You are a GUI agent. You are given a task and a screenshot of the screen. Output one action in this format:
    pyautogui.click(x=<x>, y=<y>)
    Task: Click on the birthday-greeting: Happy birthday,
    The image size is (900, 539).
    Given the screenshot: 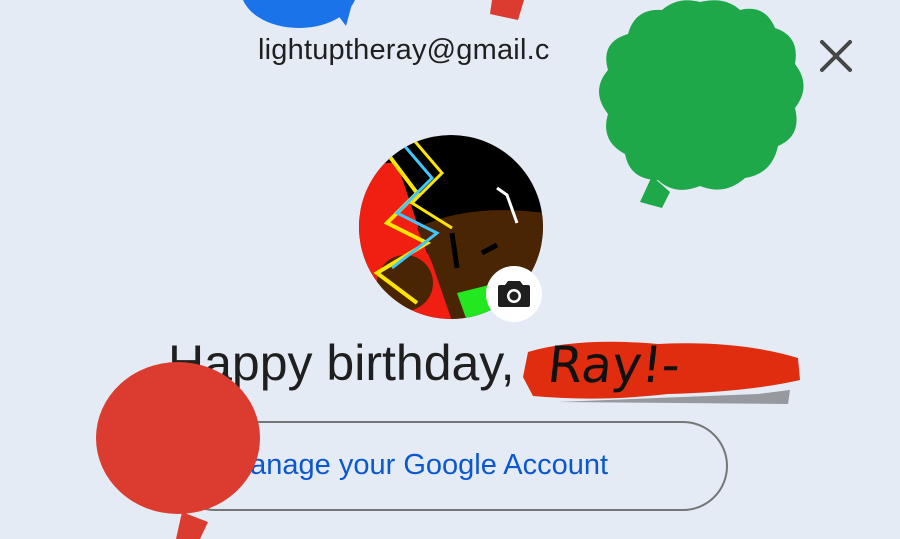 What is the action you would take?
    pyautogui.click(x=341, y=363)
    